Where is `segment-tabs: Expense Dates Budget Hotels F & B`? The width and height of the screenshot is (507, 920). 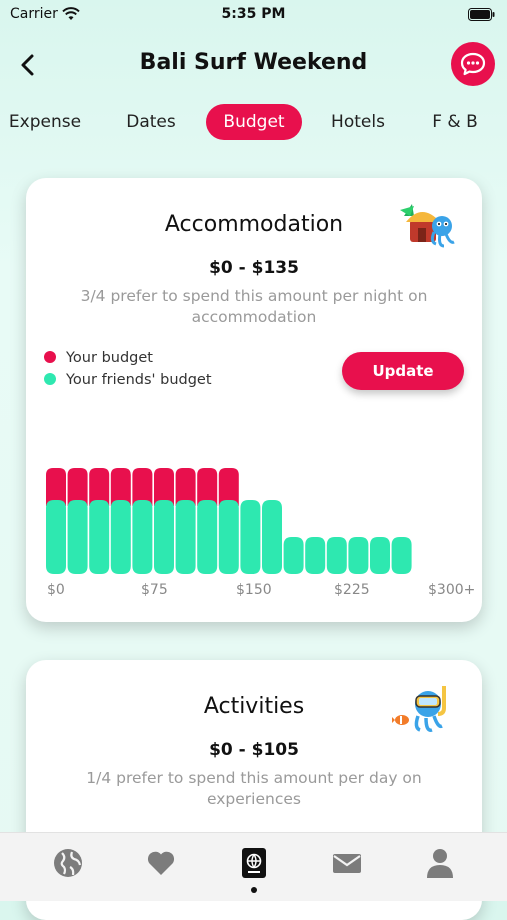
segment-tabs: Expense Dates Budget Hotels F & B is located at coordinates (253, 122).